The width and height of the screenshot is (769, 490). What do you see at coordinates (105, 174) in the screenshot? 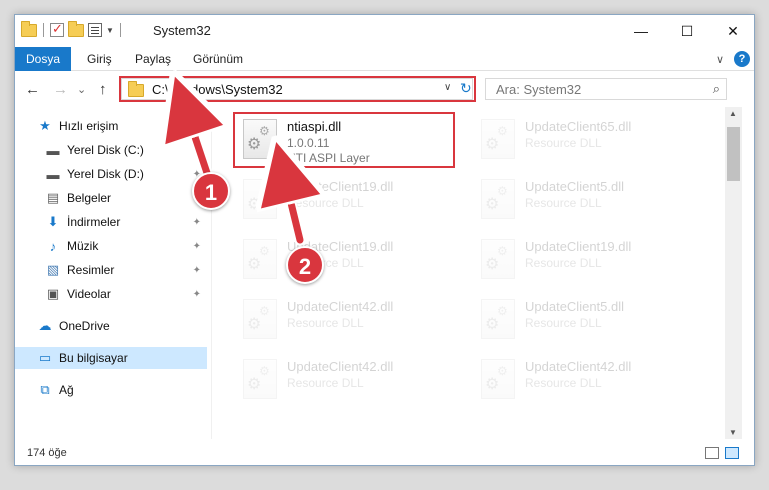
I see `sidebar-item-label: Yerel Disk (D:)` at bounding box center [105, 174].